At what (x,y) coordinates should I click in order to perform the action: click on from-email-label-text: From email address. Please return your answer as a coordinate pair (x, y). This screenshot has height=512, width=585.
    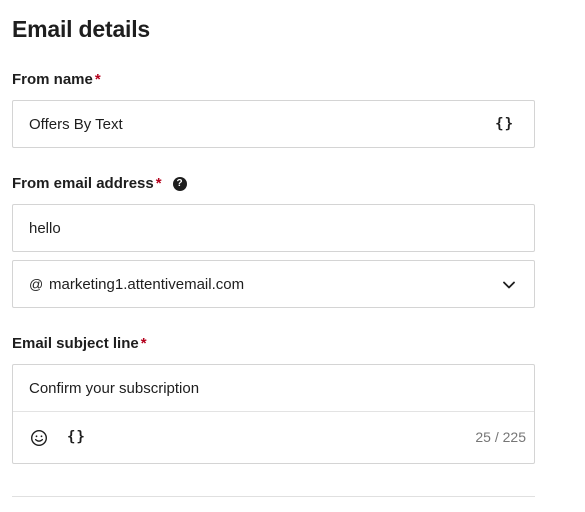
    Looking at the image, I should click on (83, 183).